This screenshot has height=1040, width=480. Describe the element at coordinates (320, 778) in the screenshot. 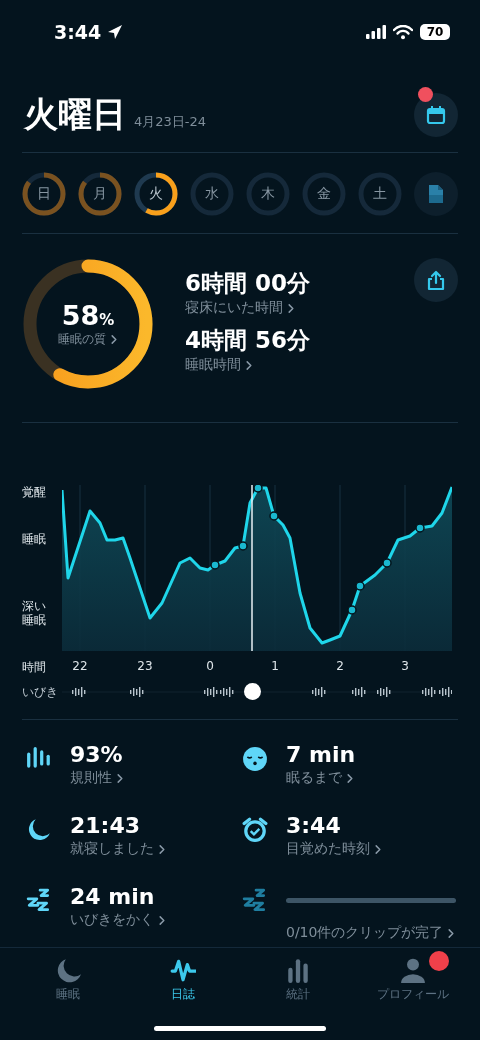

I see `detail-link: 眠るまで` at that location.